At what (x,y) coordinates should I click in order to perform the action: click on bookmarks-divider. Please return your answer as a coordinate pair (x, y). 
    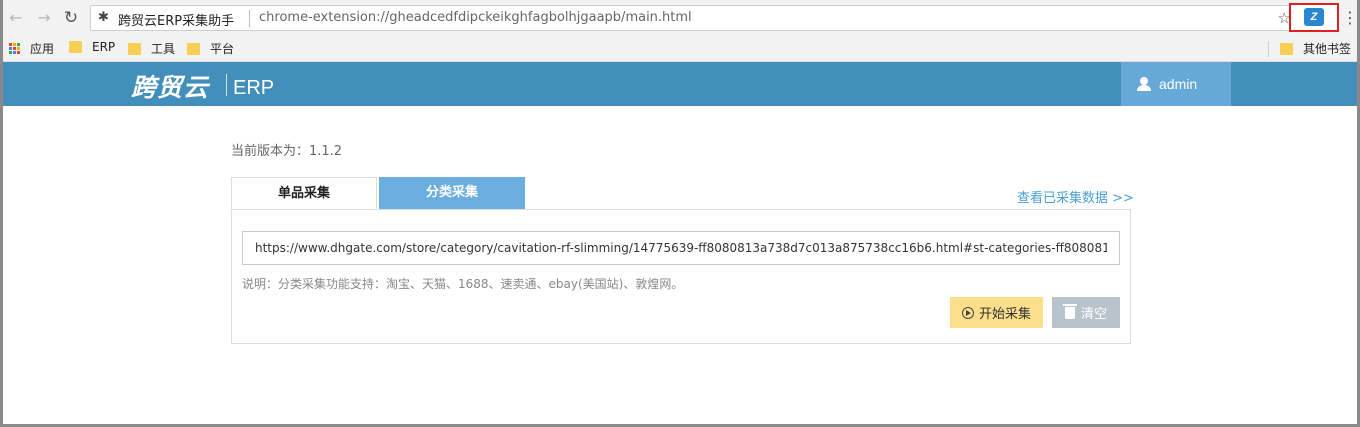
    Looking at the image, I should click on (1268, 49).